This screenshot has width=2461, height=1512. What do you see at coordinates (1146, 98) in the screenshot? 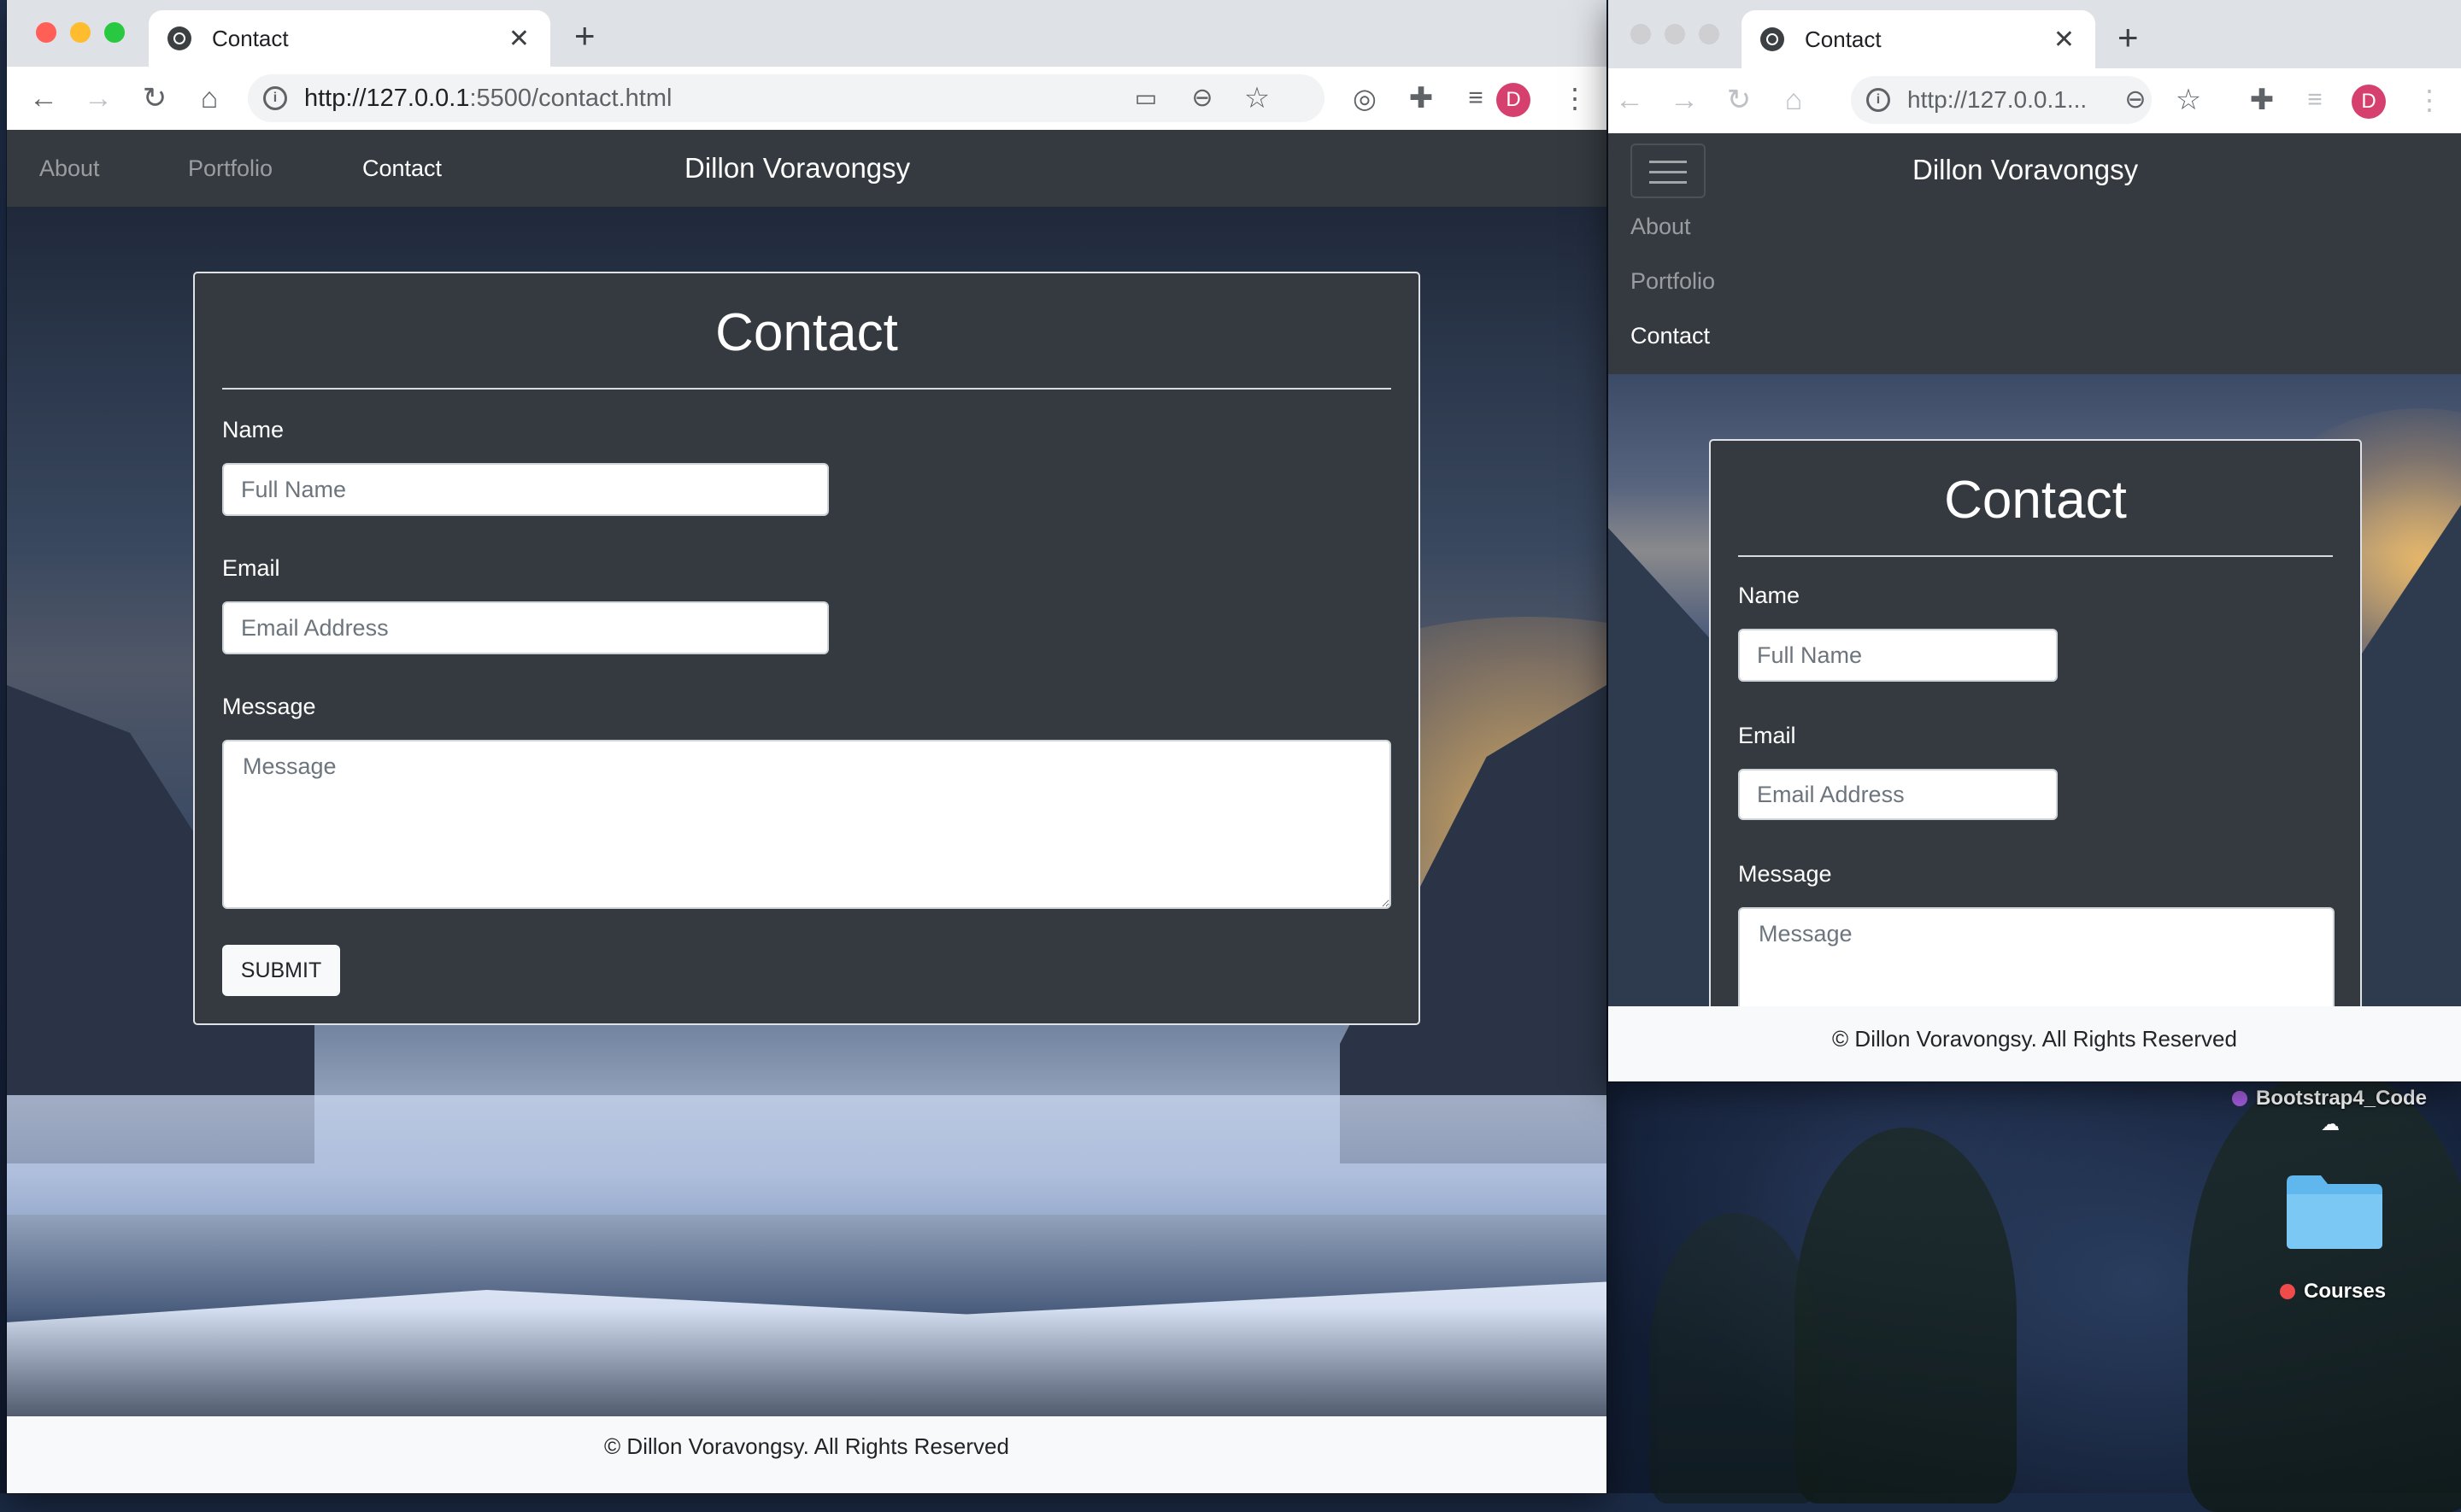
I see `cast-icon: ▭` at bounding box center [1146, 98].